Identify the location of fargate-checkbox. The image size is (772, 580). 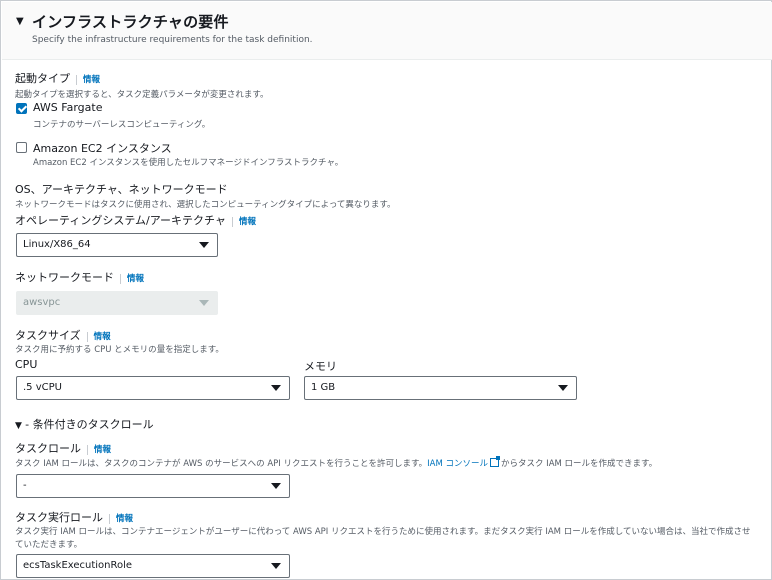
(21, 108).